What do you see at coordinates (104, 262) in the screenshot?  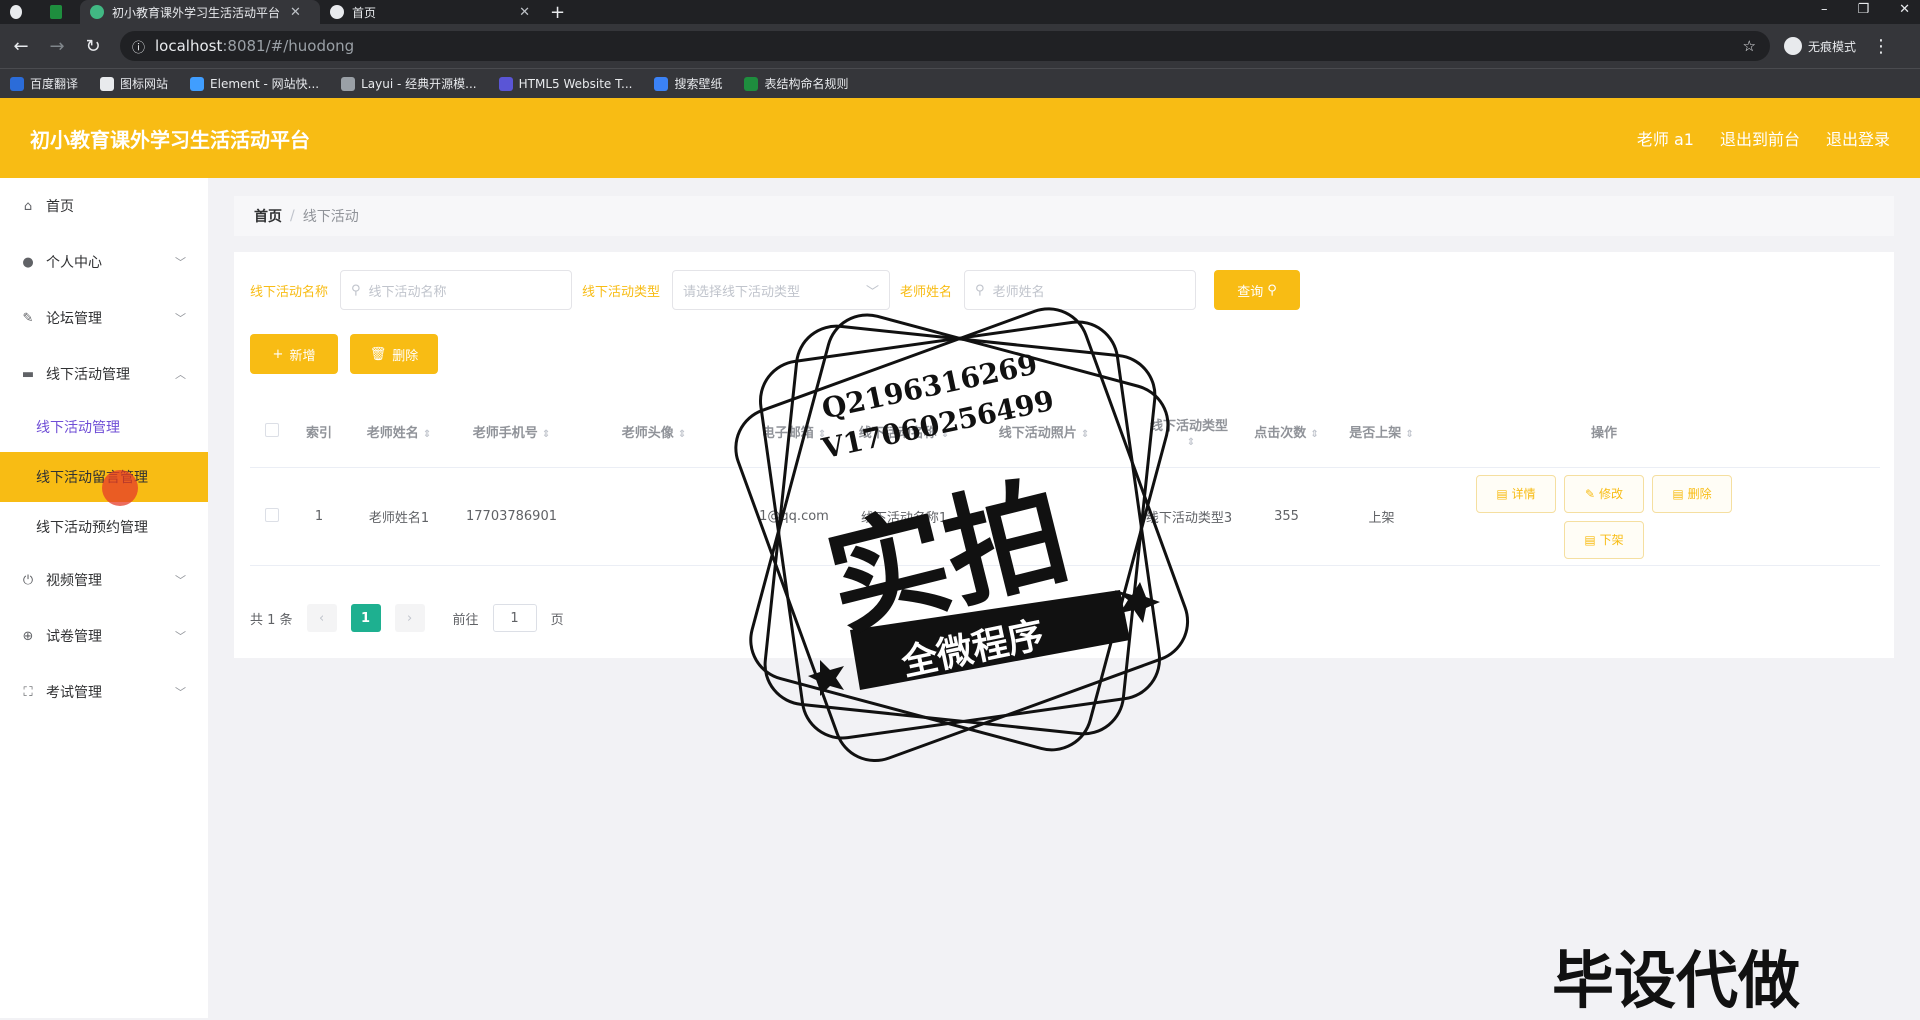 I see `sidebar-item-profile: ● 个人中心 ﹀` at bounding box center [104, 262].